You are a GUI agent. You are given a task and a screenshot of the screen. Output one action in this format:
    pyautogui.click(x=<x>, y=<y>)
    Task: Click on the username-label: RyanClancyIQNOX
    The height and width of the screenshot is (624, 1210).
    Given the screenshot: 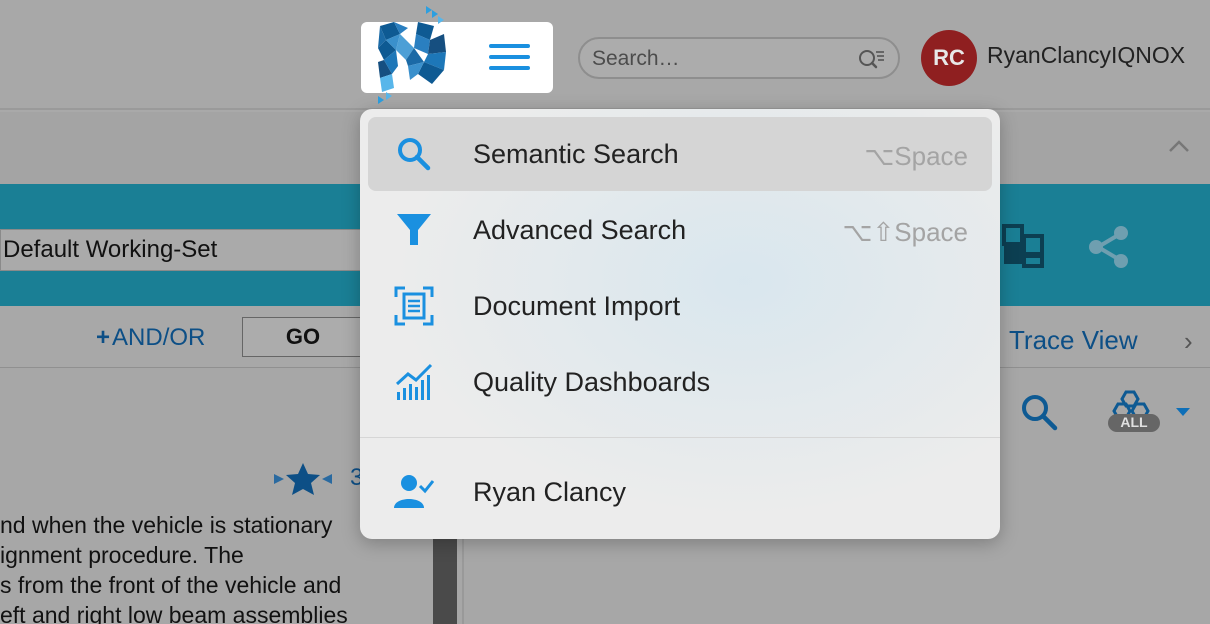 What is the action you would take?
    pyautogui.click(x=1086, y=55)
    